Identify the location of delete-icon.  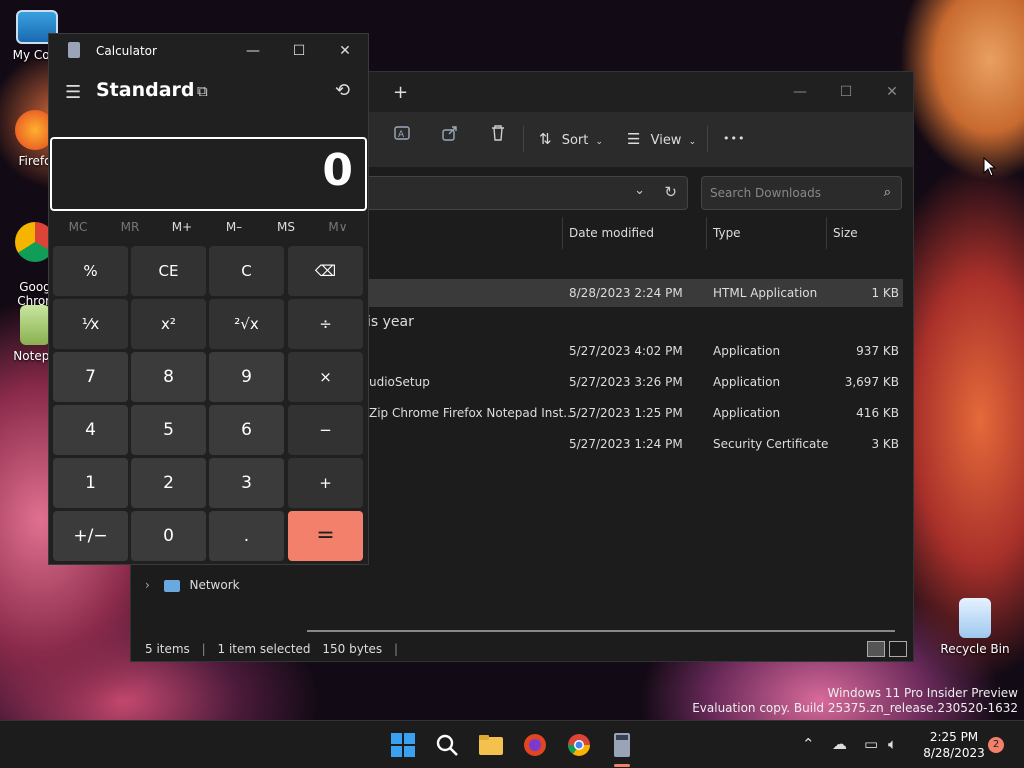
(498, 139).